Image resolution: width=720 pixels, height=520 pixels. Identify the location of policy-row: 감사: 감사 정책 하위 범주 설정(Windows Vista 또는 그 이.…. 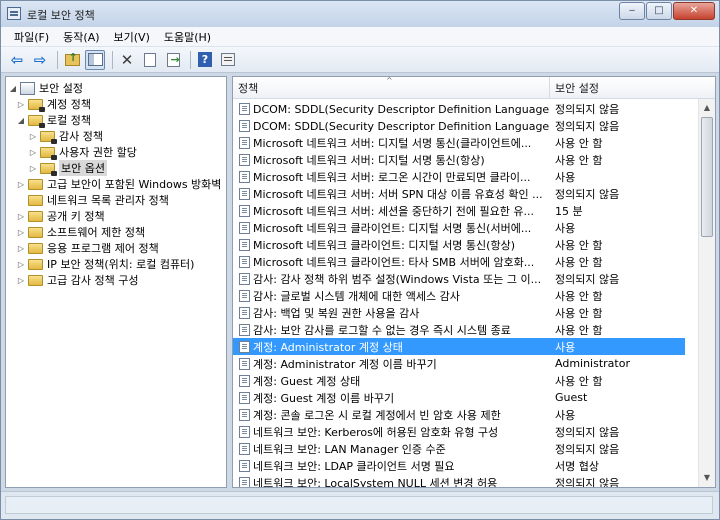
(474, 278).